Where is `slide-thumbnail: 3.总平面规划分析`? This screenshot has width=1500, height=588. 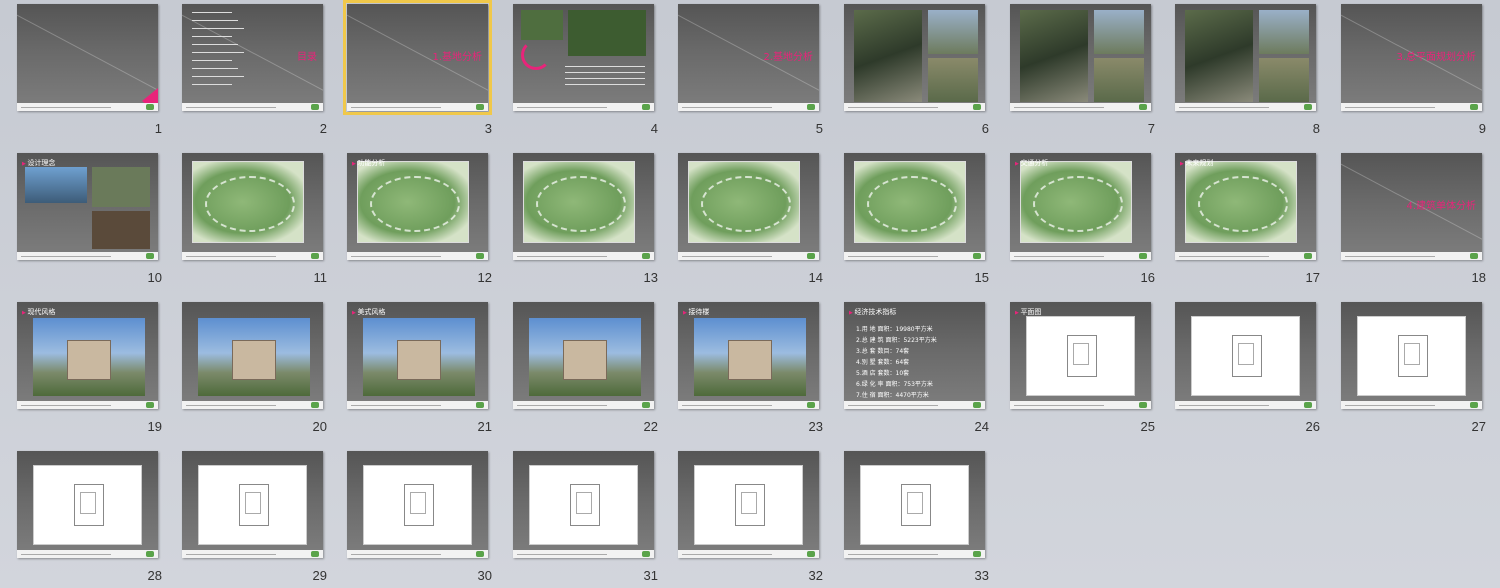 slide-thumbnail: 3.总平面规划分析 is located at coordinates (1411, 57).